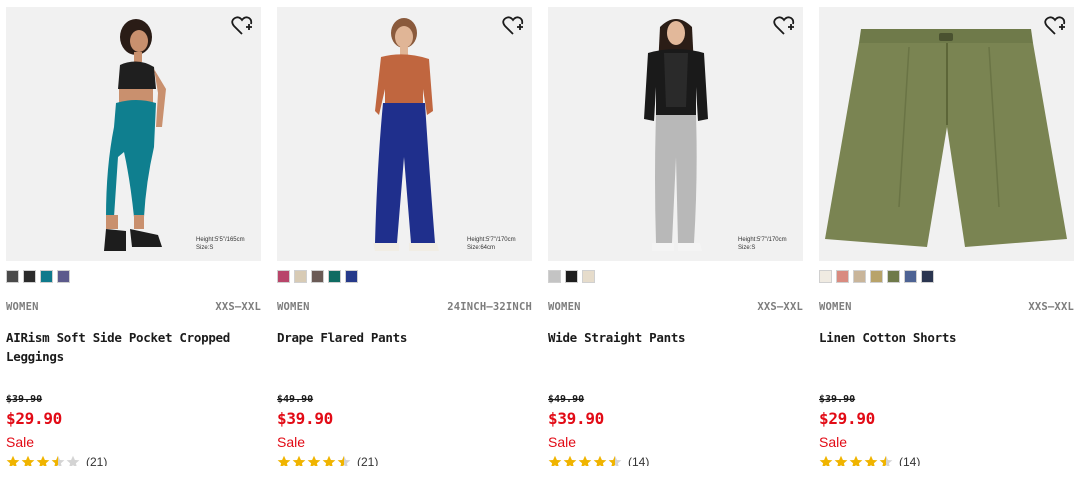 Image resolution: width=1080 pixels, height=503 pixels. I want to click on product-image: Height:5'5"/165cm Size:S, so click(133, 134).